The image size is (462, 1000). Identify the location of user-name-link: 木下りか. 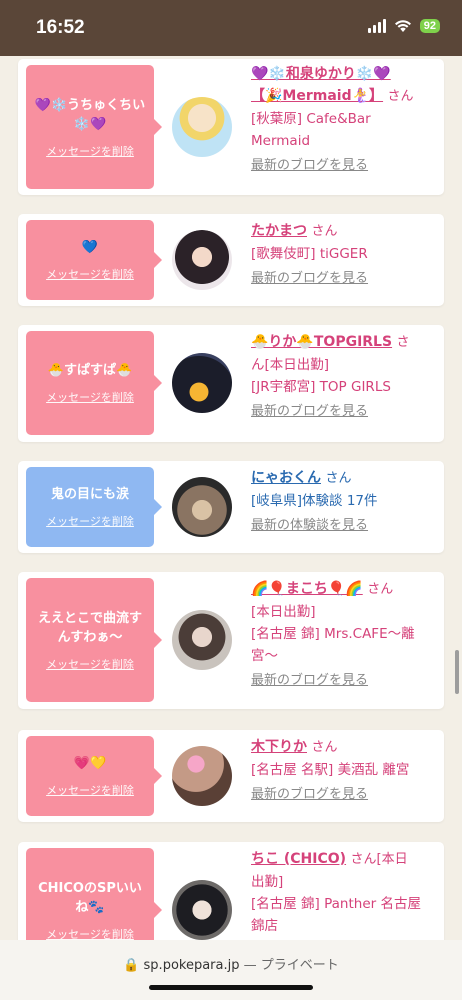
(279, 747).